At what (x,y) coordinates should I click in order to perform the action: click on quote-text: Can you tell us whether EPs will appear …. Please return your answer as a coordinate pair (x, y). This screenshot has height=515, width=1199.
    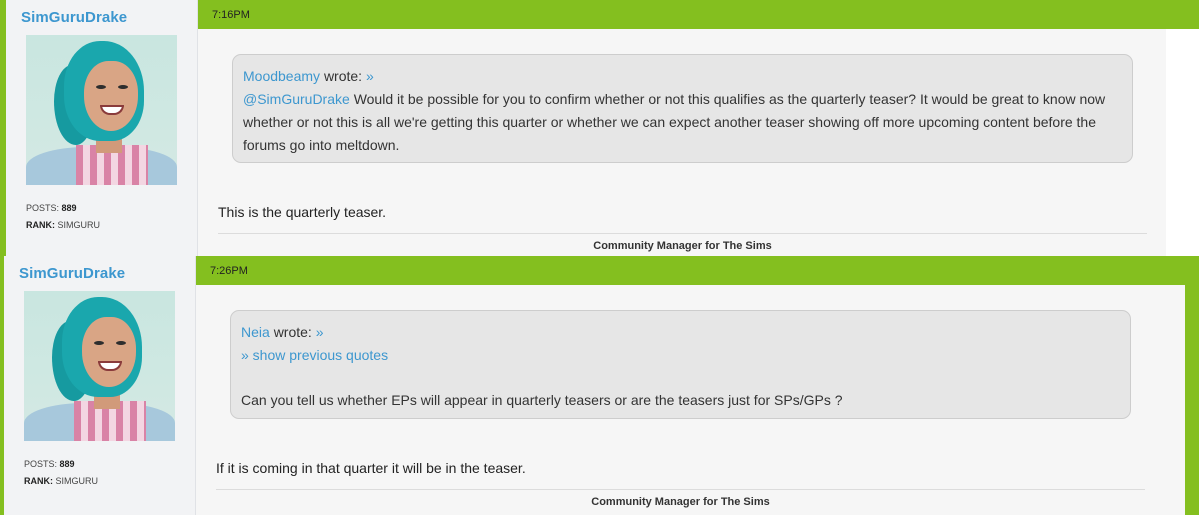
    Looking at the image, I should click on (542, 400).